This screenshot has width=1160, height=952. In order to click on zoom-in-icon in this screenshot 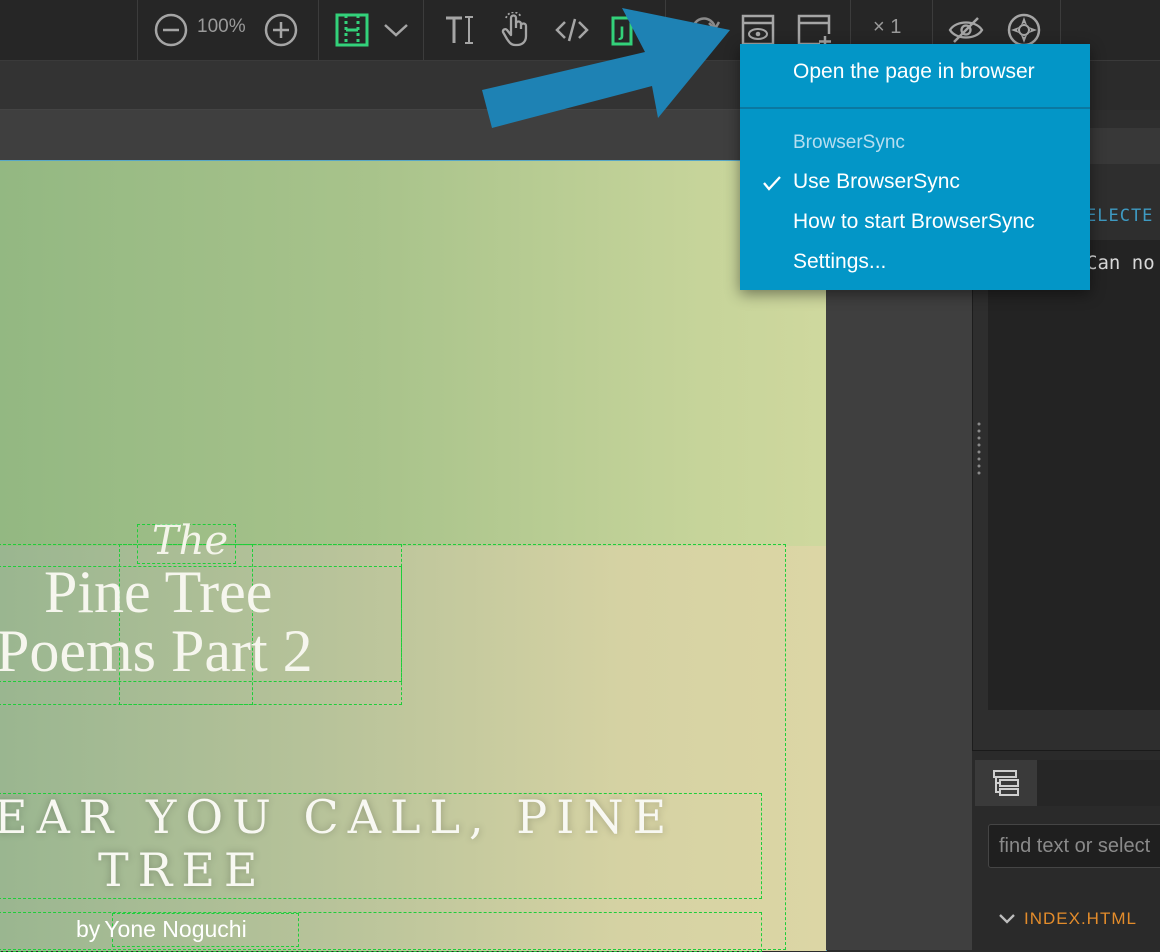, I will do `click(281, 30)`.